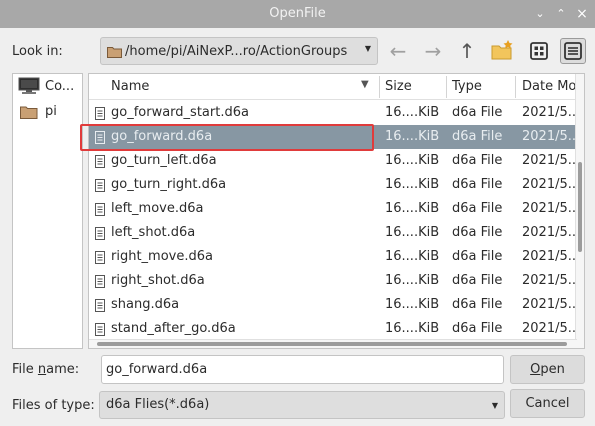 The height and width of the screenshot is (426, 595). What do you see at coordinates (157, 208) in the screenshot?
I see `file-name-cell: left_move.d6a` at bounding box center [157, 208].